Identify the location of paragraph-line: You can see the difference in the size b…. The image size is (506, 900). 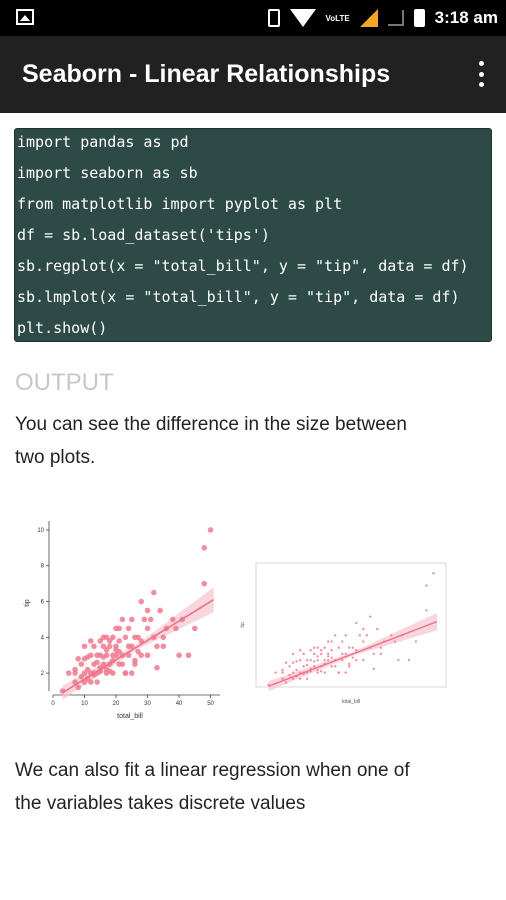
(211, 424).